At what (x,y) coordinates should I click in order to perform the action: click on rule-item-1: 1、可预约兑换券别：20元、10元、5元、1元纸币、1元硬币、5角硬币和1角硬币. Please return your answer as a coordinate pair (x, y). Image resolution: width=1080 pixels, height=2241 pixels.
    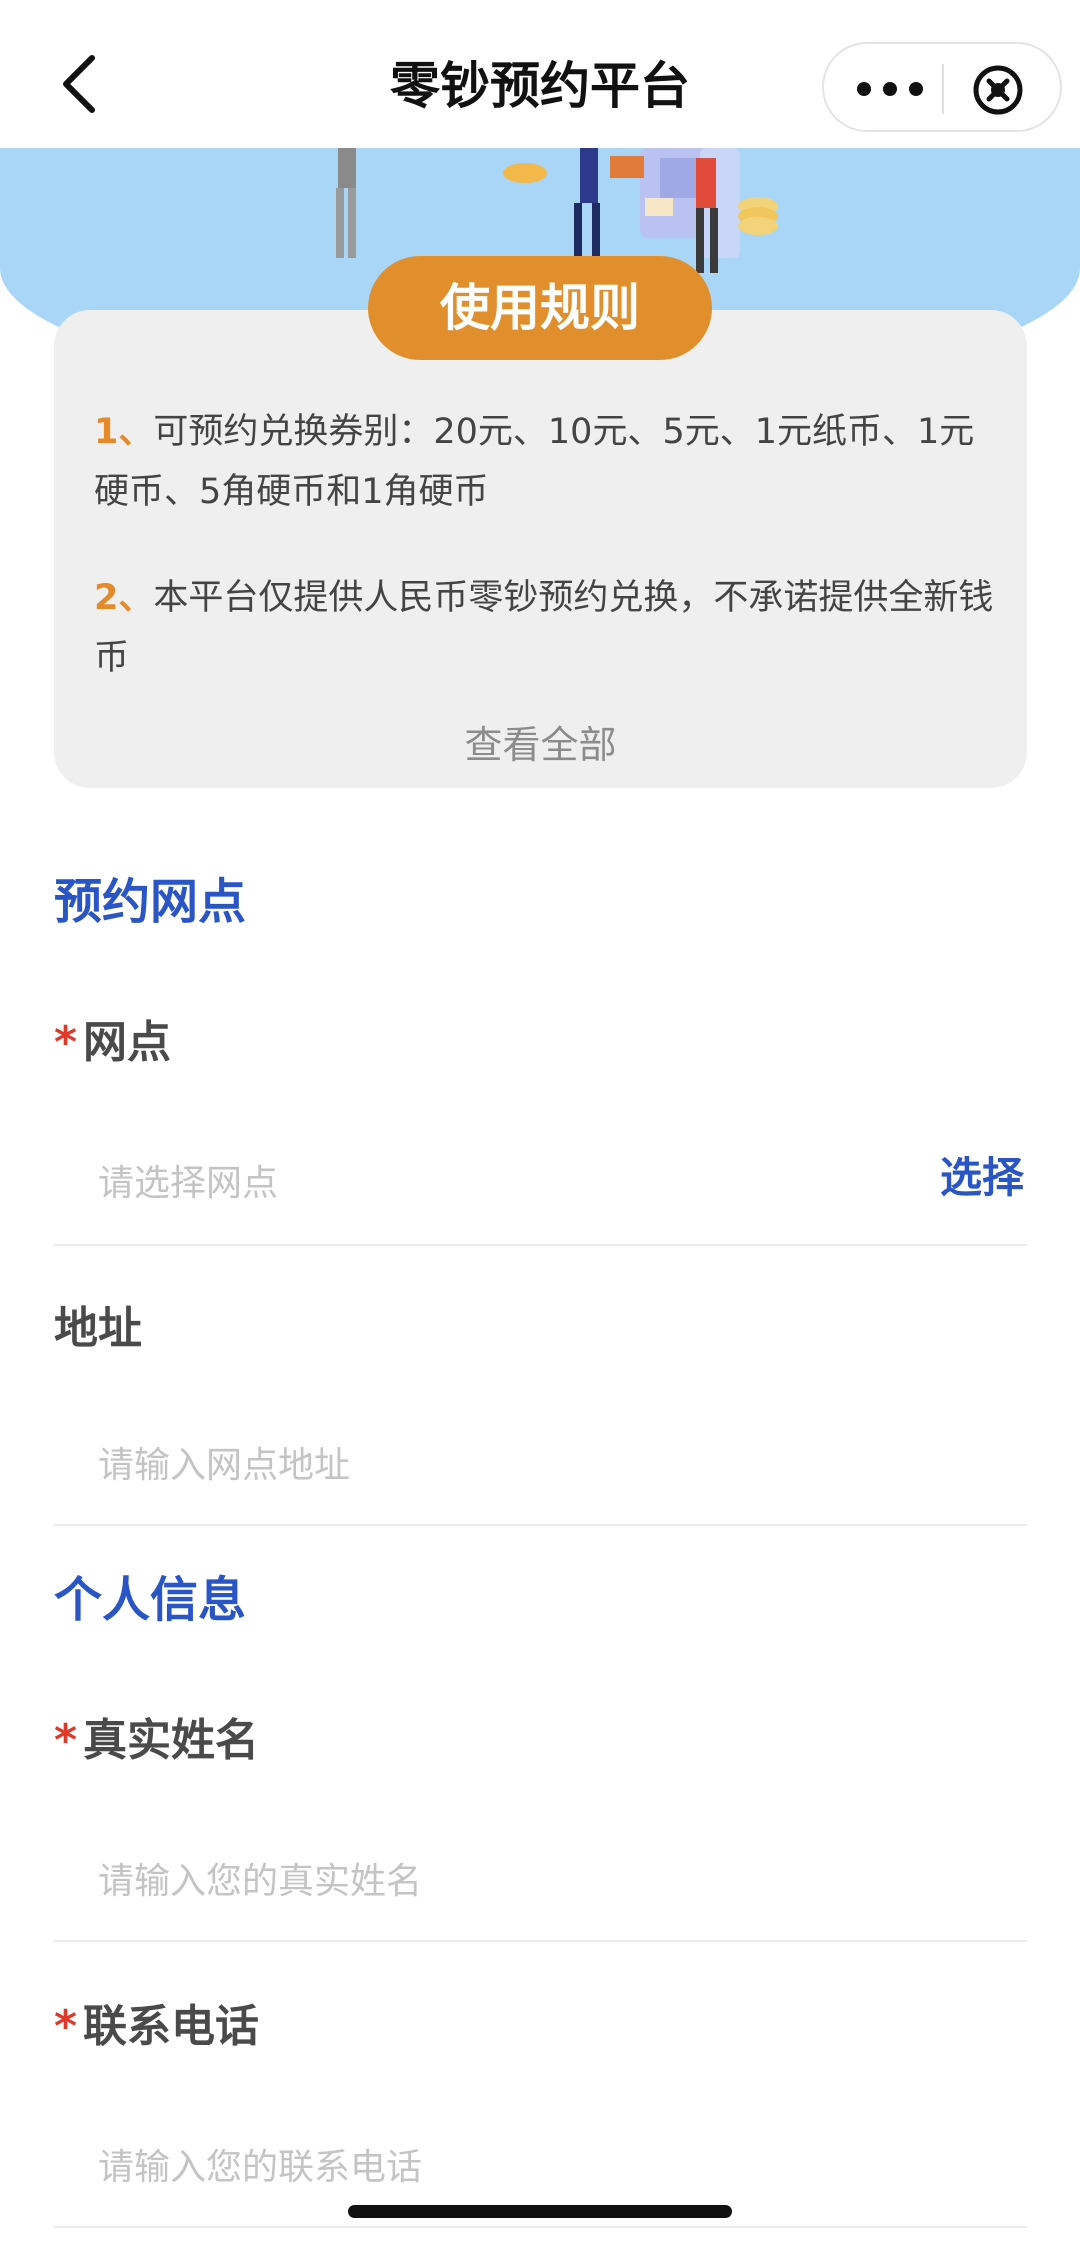
    Looking at the image, I should click on (544, 462).